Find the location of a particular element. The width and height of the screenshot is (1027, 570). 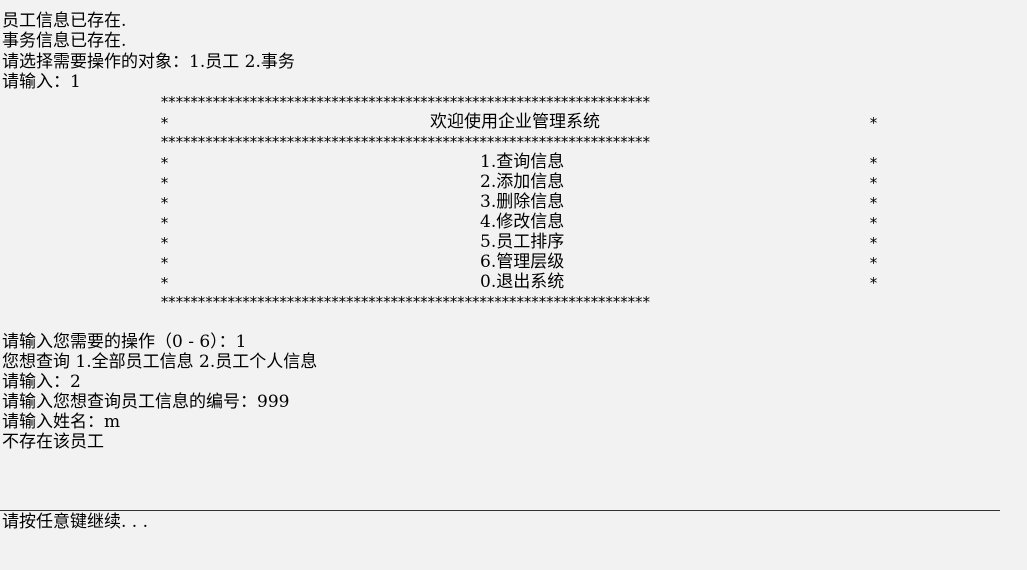

menu-item-modify: 4.修改信息 is located at coordinates (522, 222).